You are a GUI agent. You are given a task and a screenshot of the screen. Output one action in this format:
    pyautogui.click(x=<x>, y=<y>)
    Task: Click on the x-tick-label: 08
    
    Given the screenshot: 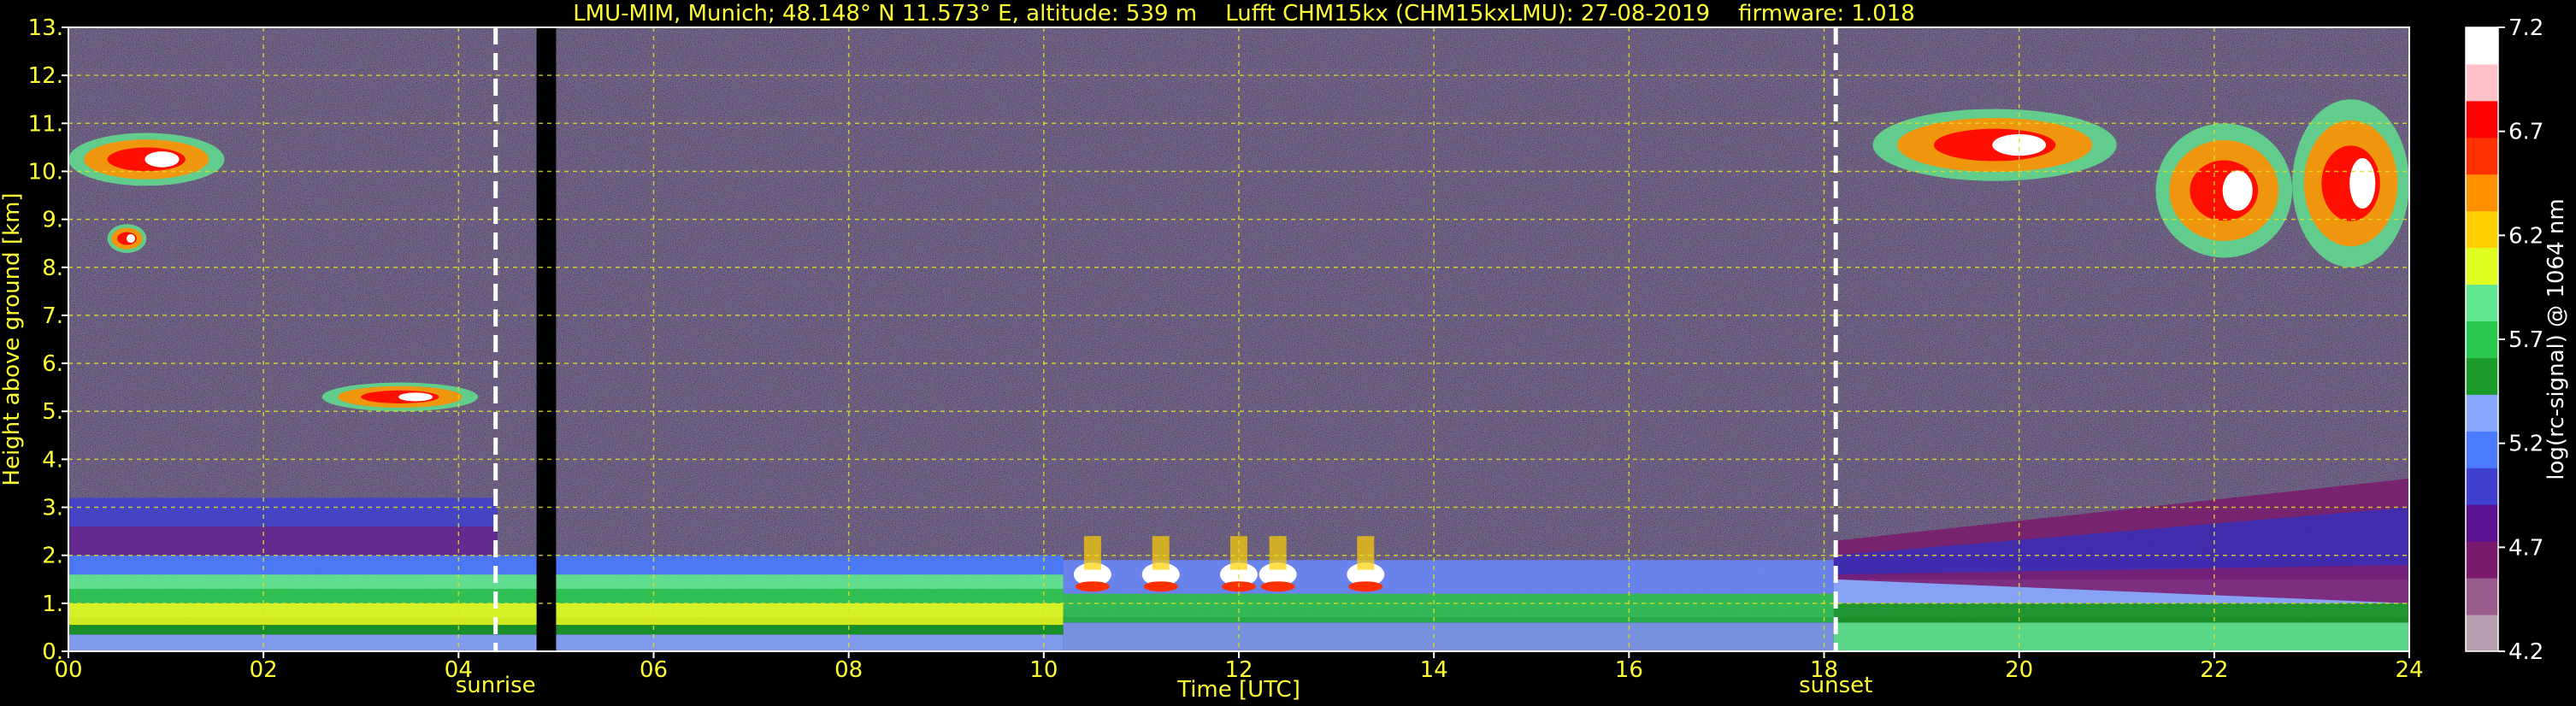 What is the action you would take?
    pyautogui.click(x=848, y=670)
    